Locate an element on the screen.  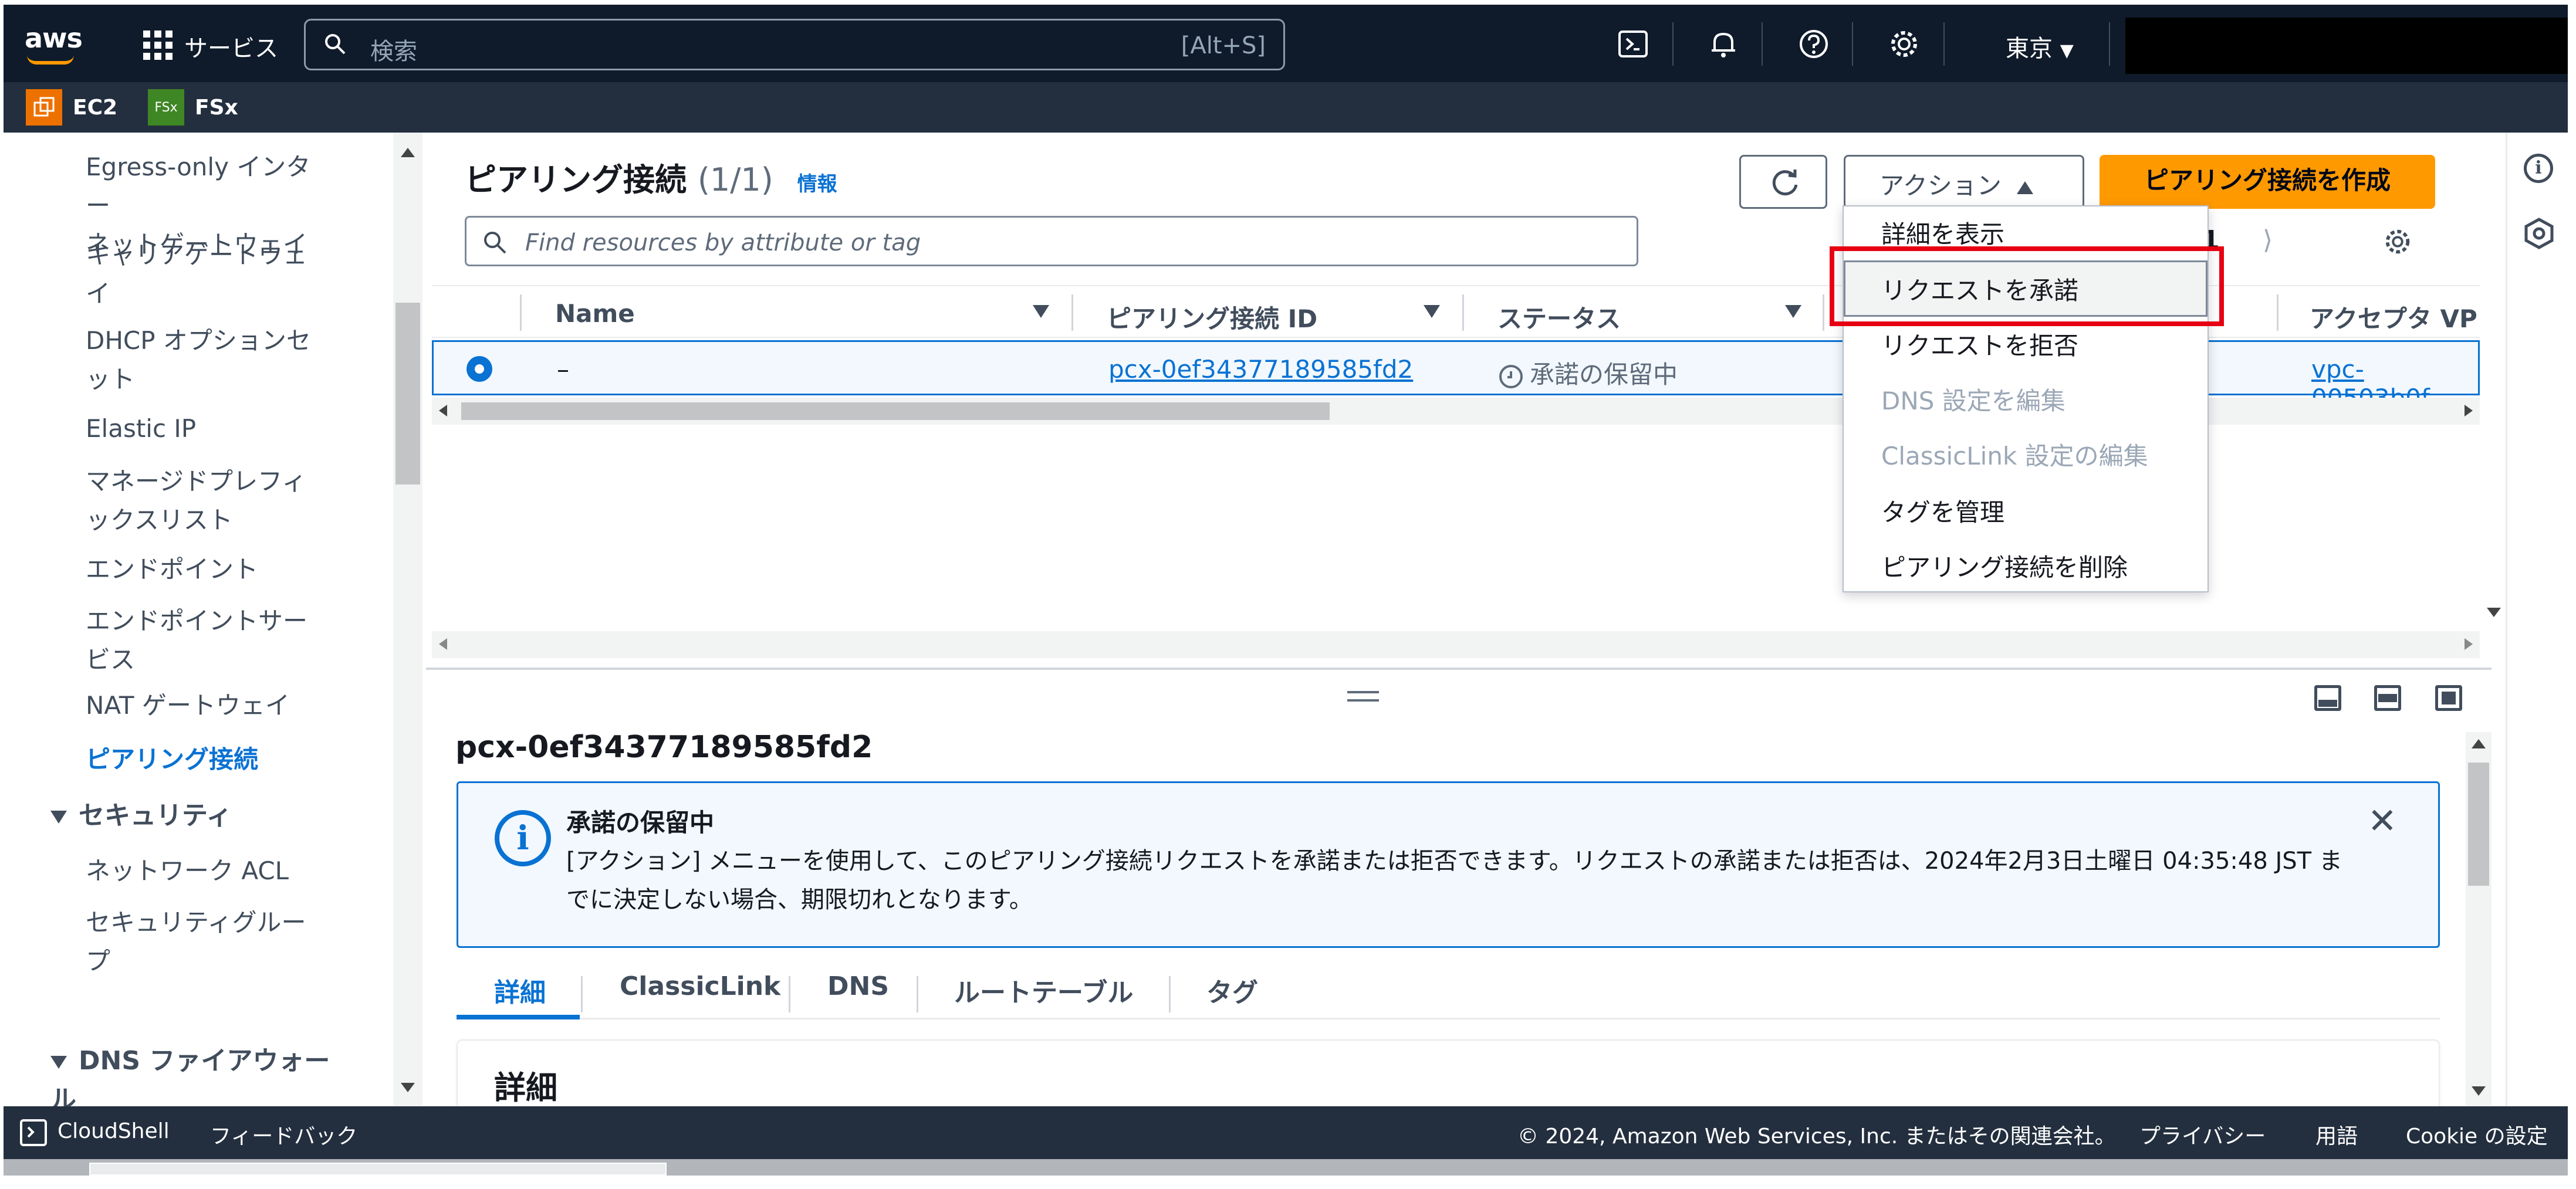
global-search-input: 検索 [Alt+S] is located at coordinates (794, 44).